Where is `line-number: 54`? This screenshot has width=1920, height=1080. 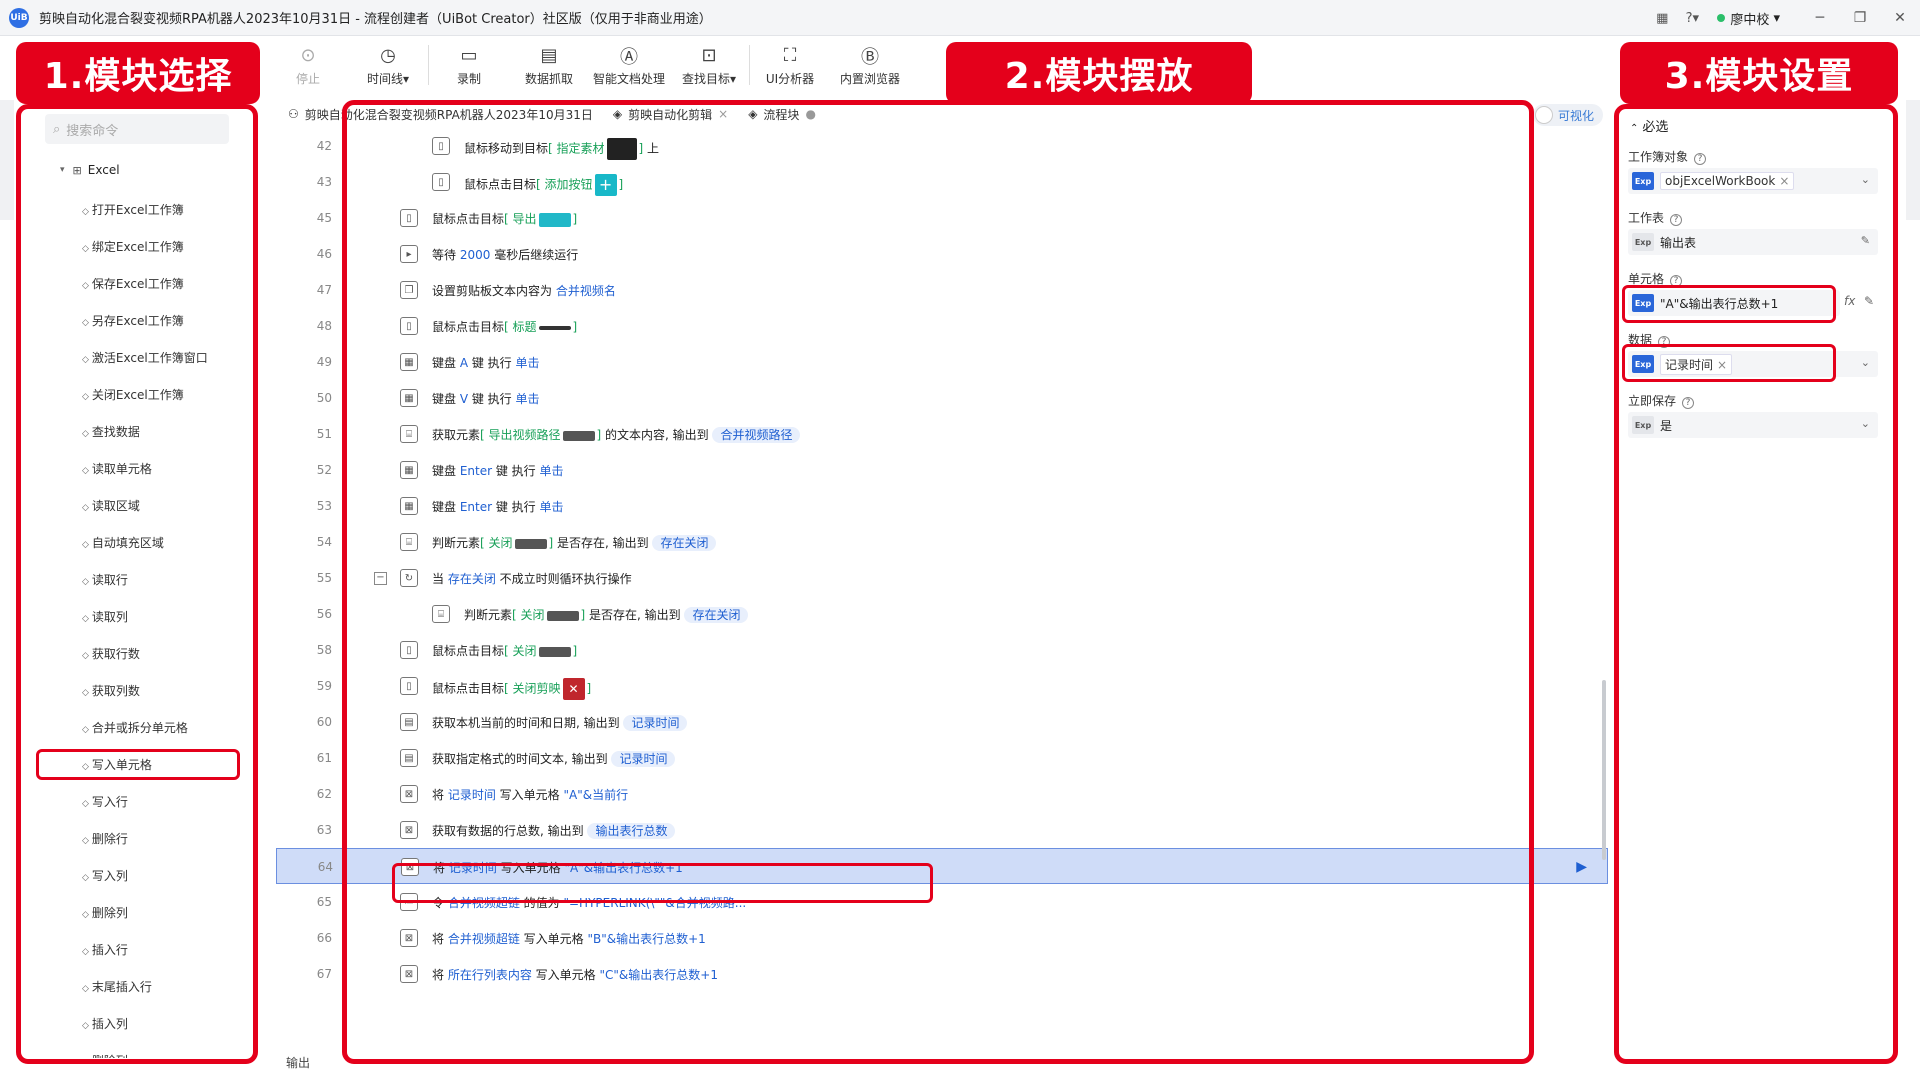 line-number: 54 is located at coordinates (324, 542).